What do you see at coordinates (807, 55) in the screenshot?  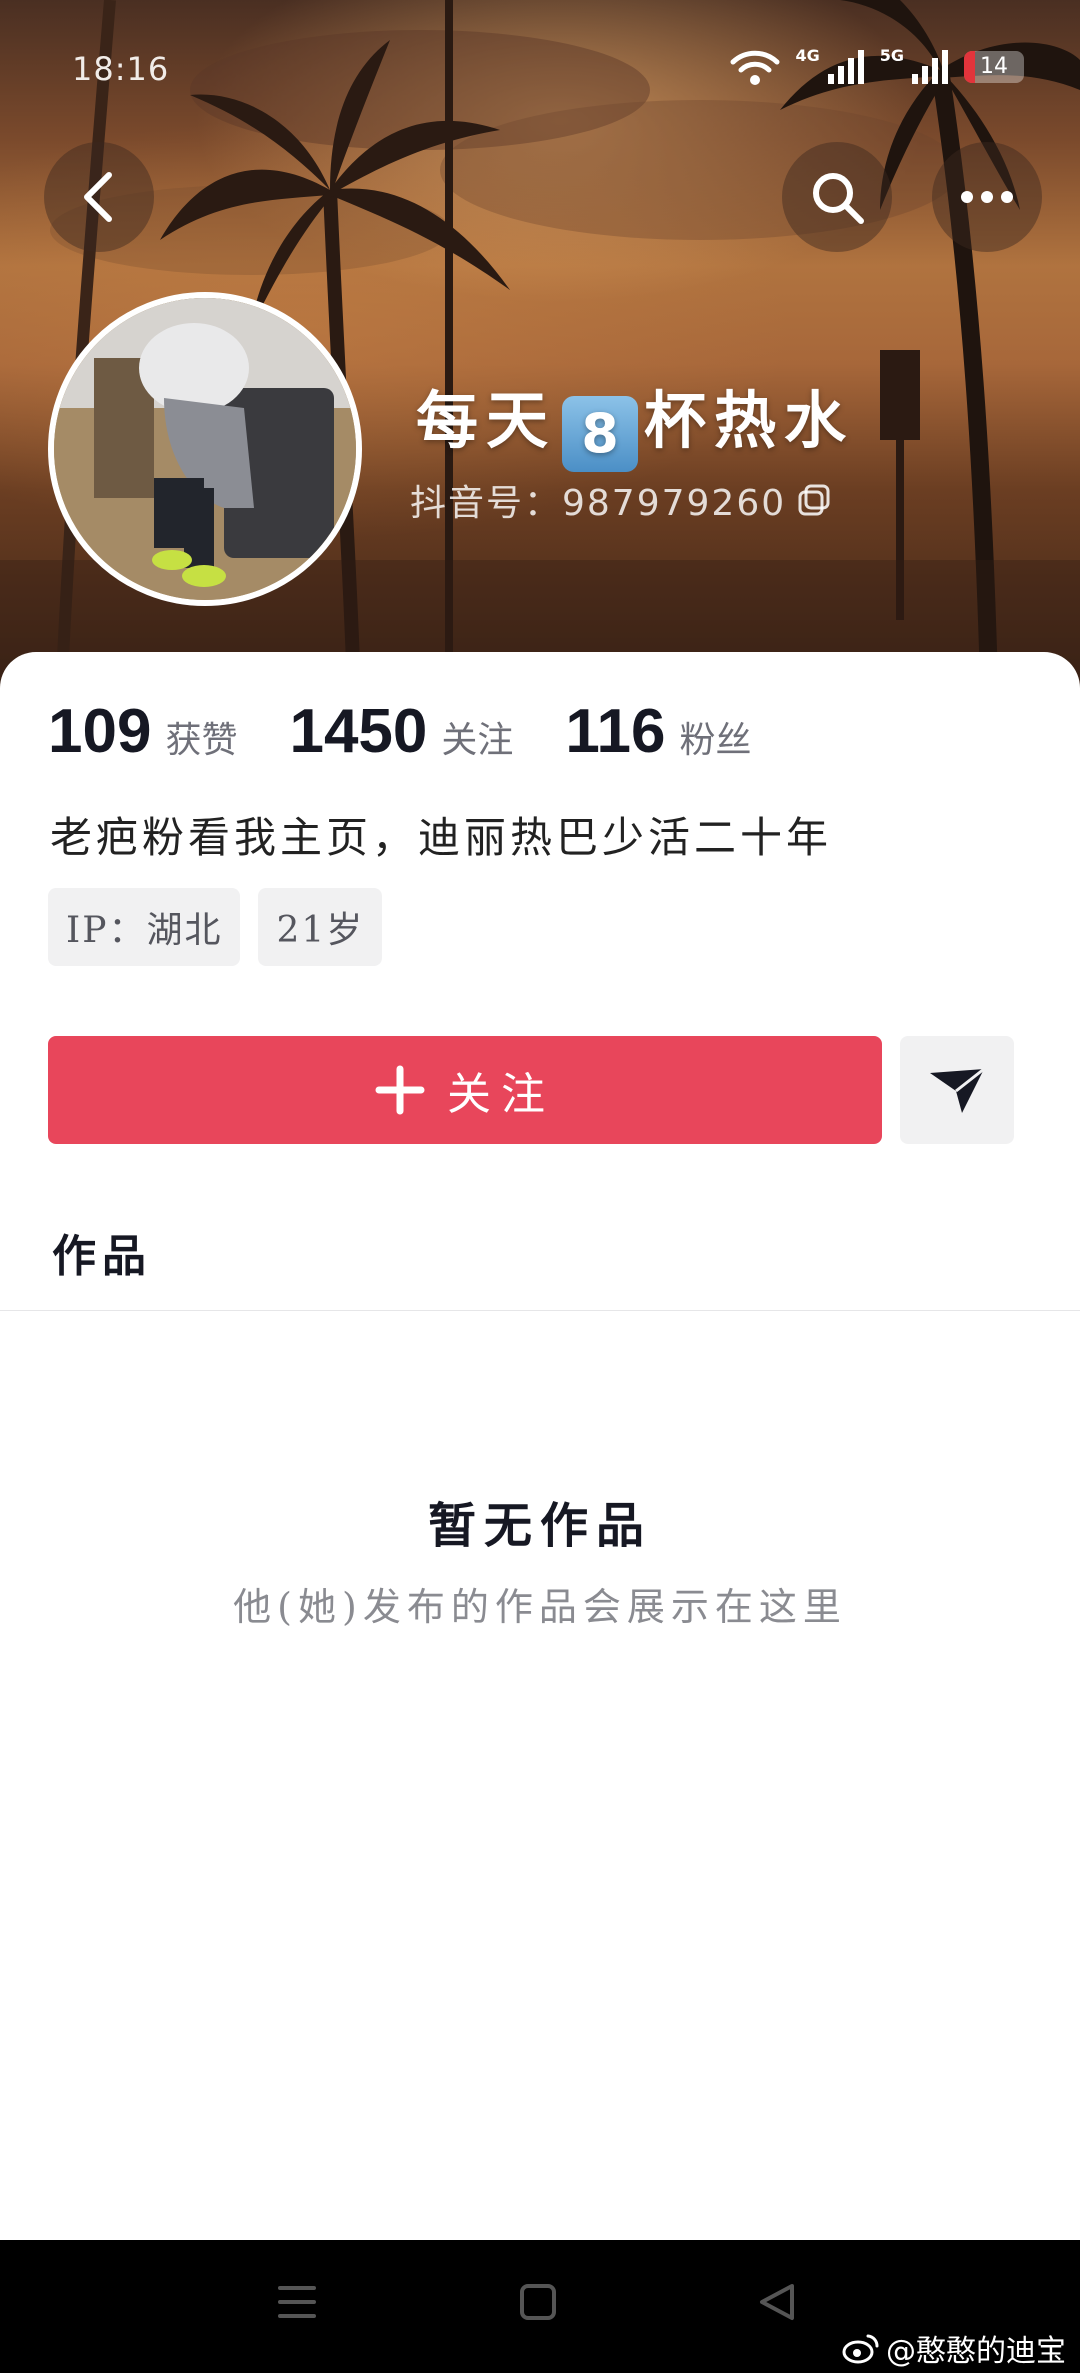 I see `network-4g-label: 4G` at bounding box center [807, 55].